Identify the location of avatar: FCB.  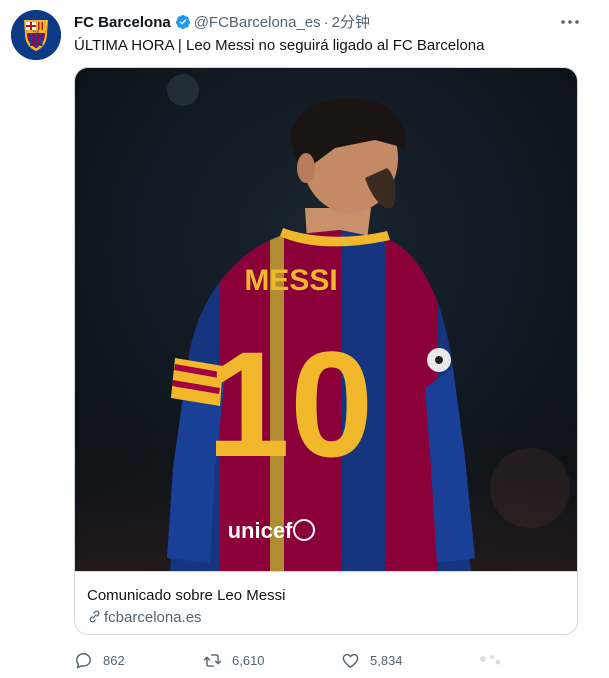
(36, 35).